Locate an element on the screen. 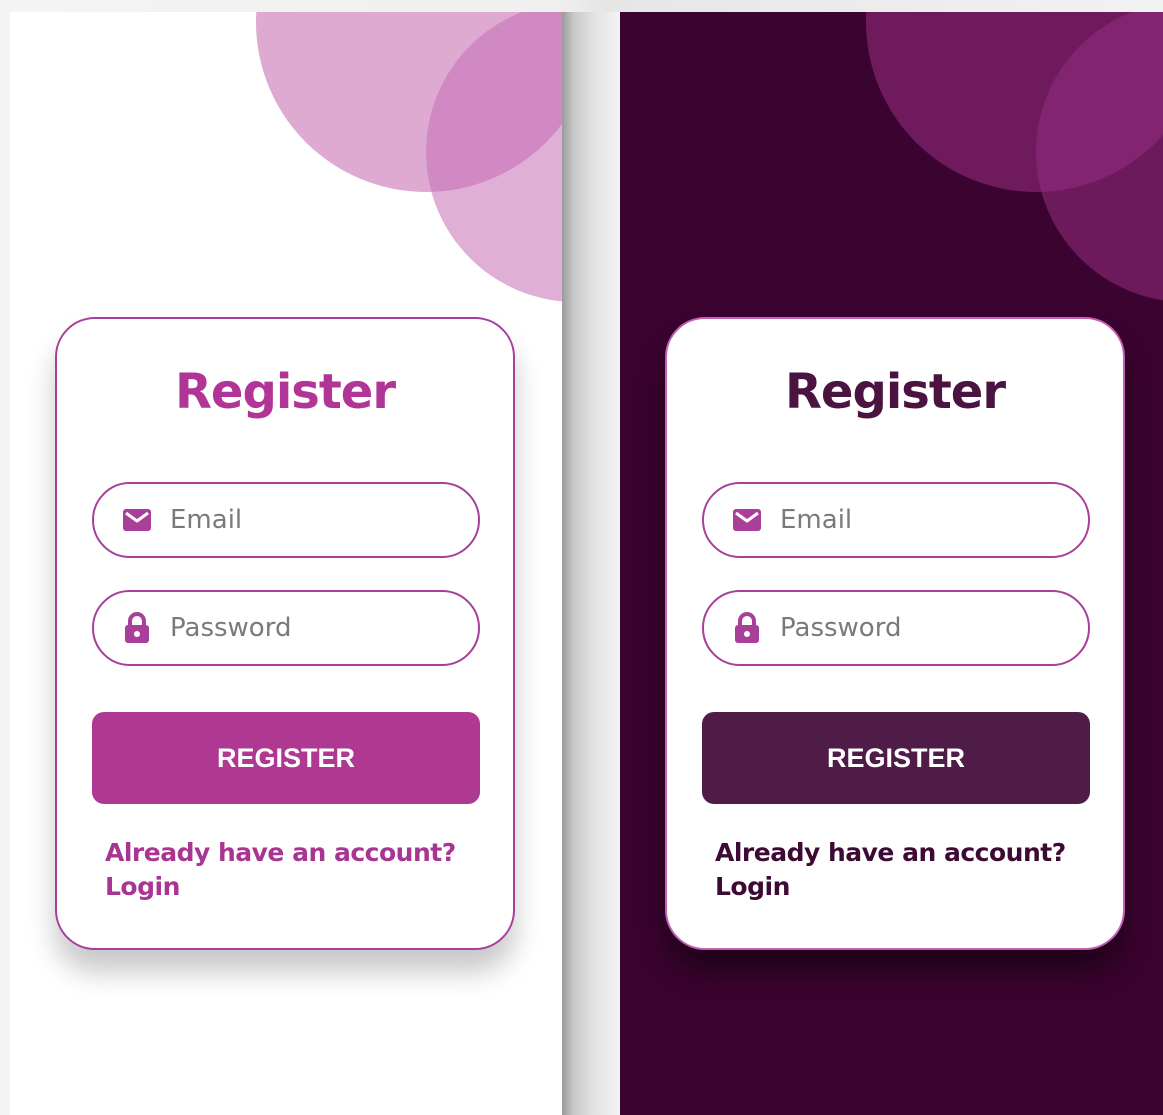 This screenshot has height=1115, width=1163. divider-strip is located at coordinates (591, 563).